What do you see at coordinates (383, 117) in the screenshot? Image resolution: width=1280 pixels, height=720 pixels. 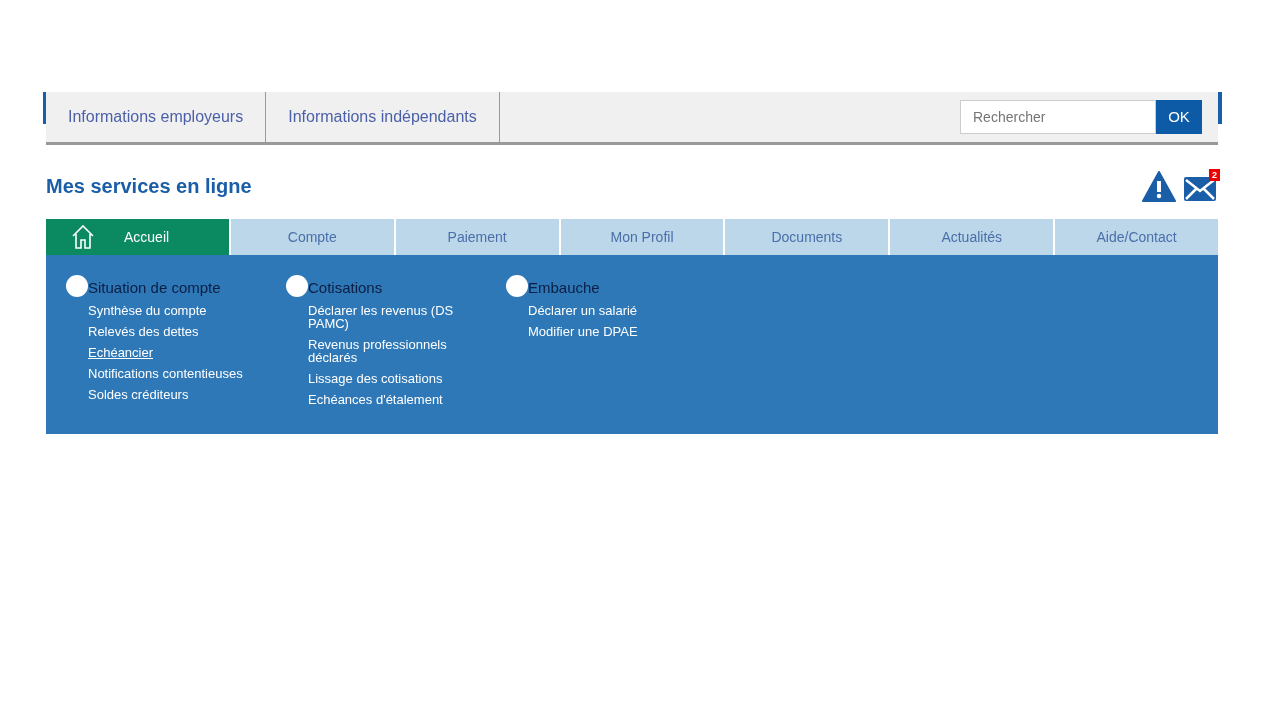 I see `top-nav-link: Informations indépendants` at bounding box center [383, 117].